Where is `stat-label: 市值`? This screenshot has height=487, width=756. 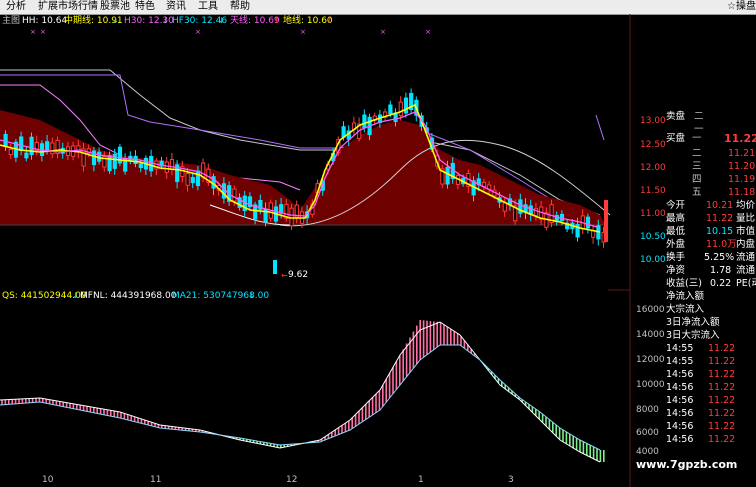
stat-label: 市值 is located at coordinates (746, 231).